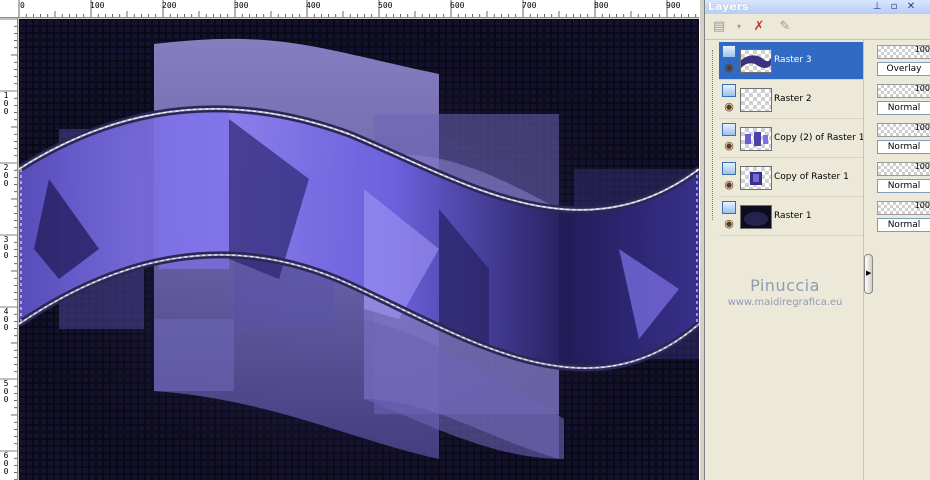  I want to click on ruler-label: 4 0 0, so click(6, 319).